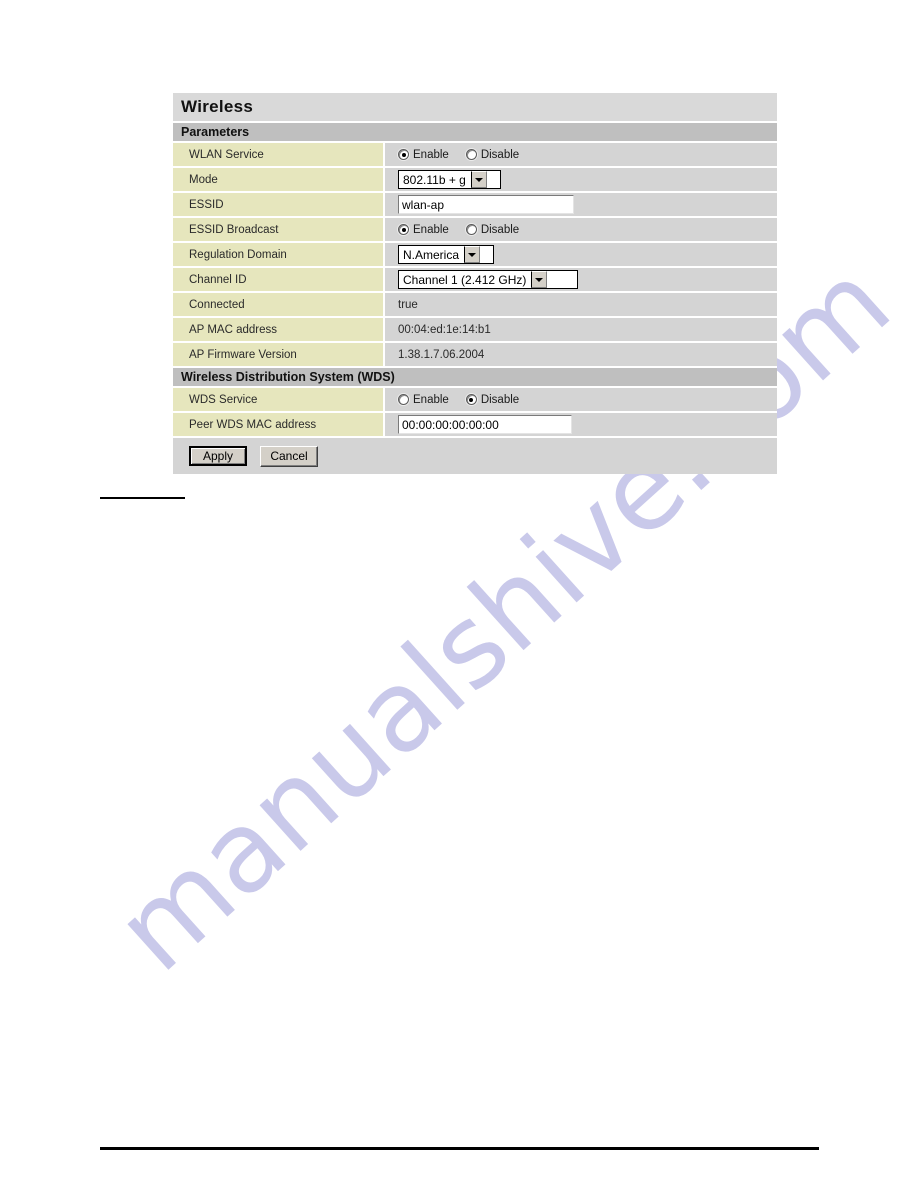 The width and height of the screenshot is (918, 1188). Describe the element at coordinates (581, 204) in the screenshot. I see `value-essid: wlan-ap` at that location.